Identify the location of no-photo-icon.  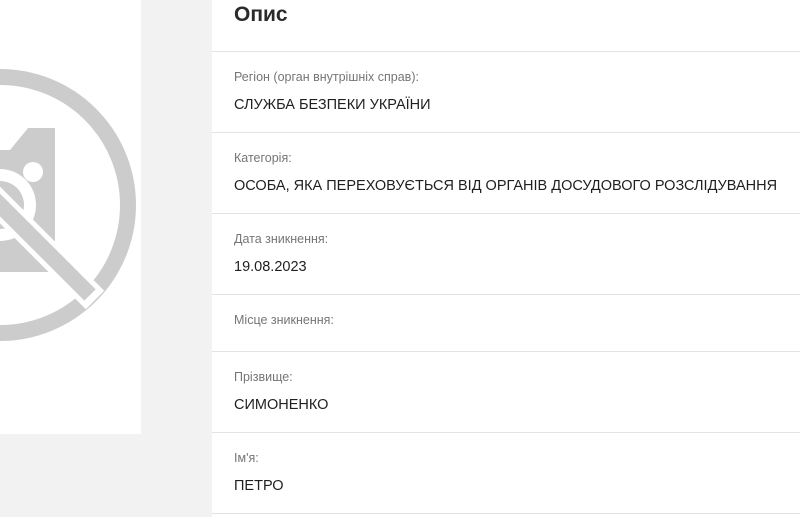
(68, 205).